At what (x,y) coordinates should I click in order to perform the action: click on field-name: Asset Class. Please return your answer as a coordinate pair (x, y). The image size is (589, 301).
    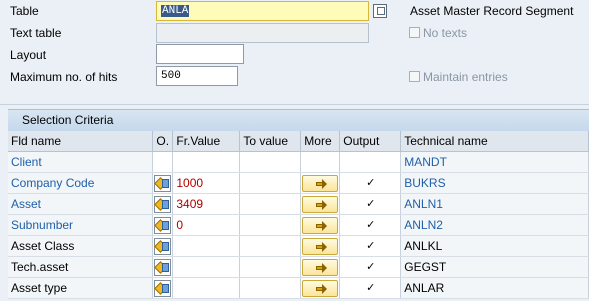
    Looking at the image, I should click on (81, 246).